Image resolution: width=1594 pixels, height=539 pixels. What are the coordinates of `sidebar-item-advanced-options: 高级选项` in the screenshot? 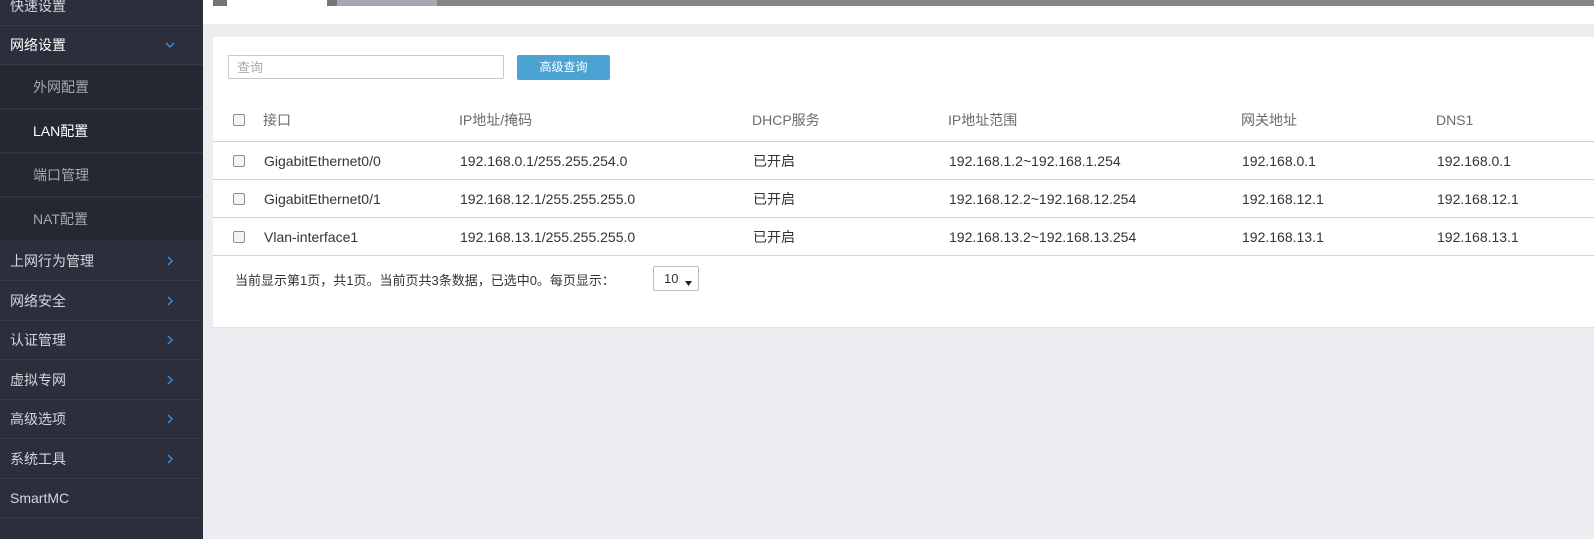 It's located at (101, 419).